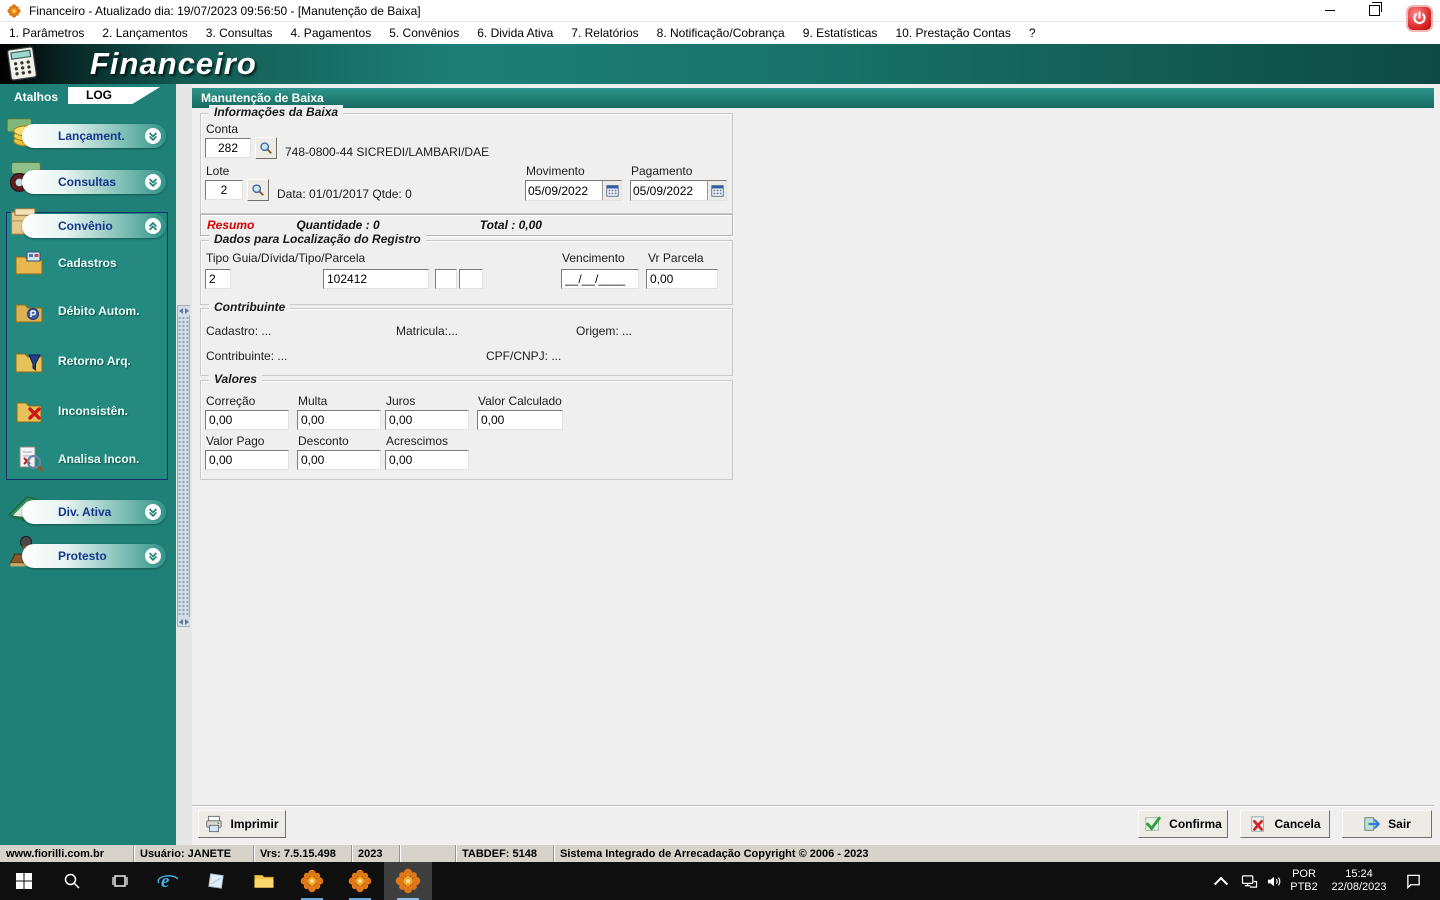 Image resolution: width=1440 pixels, height=900 pixels. What do you see at coordinates (266, 148) in the screenshot?
I see `conta-search-button` at bounding box center [266, 148].